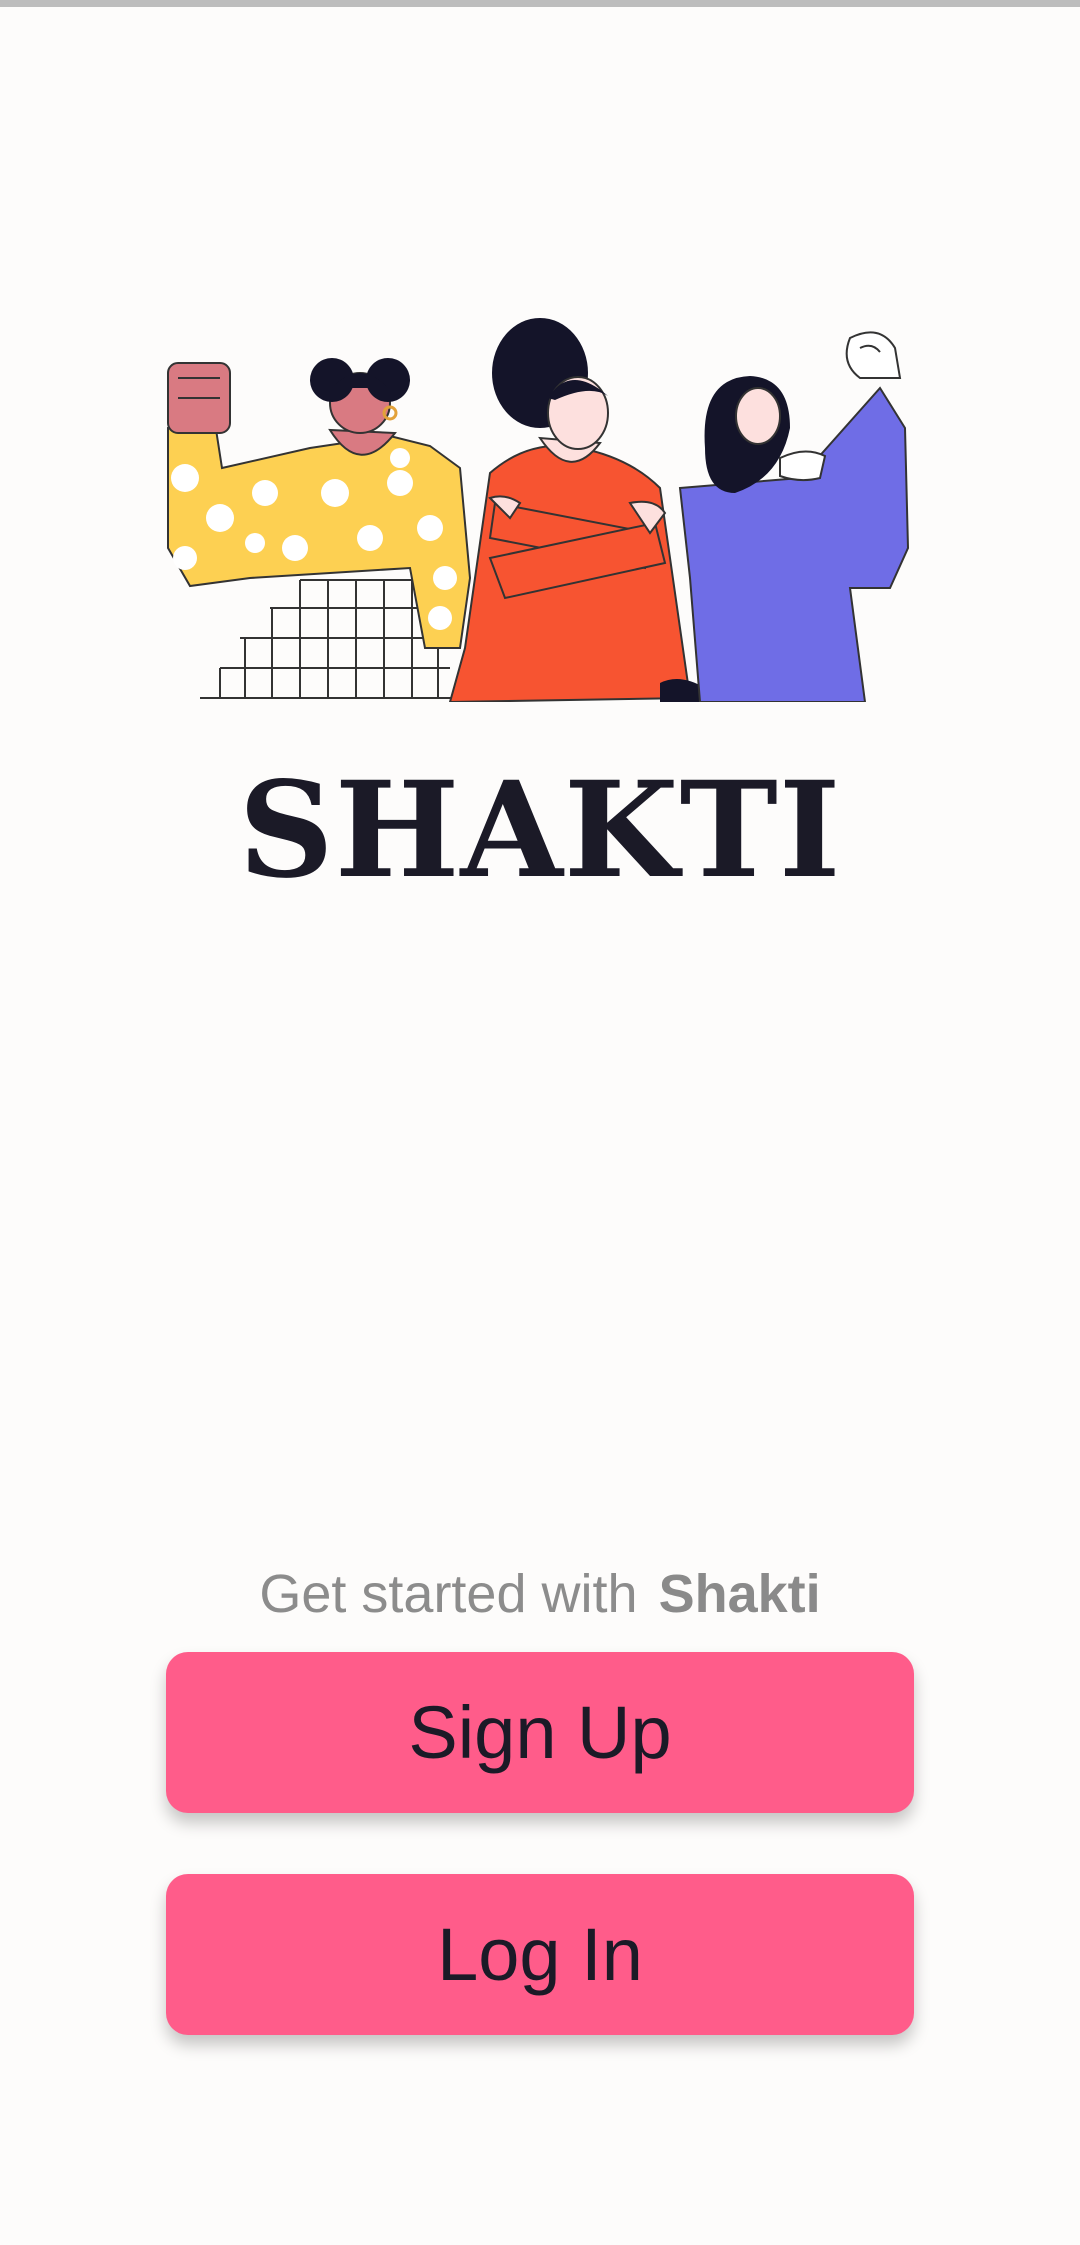  Describe the element at coordinates (576, 510) in the screenshot. I see `woman-red-figure` at that location.